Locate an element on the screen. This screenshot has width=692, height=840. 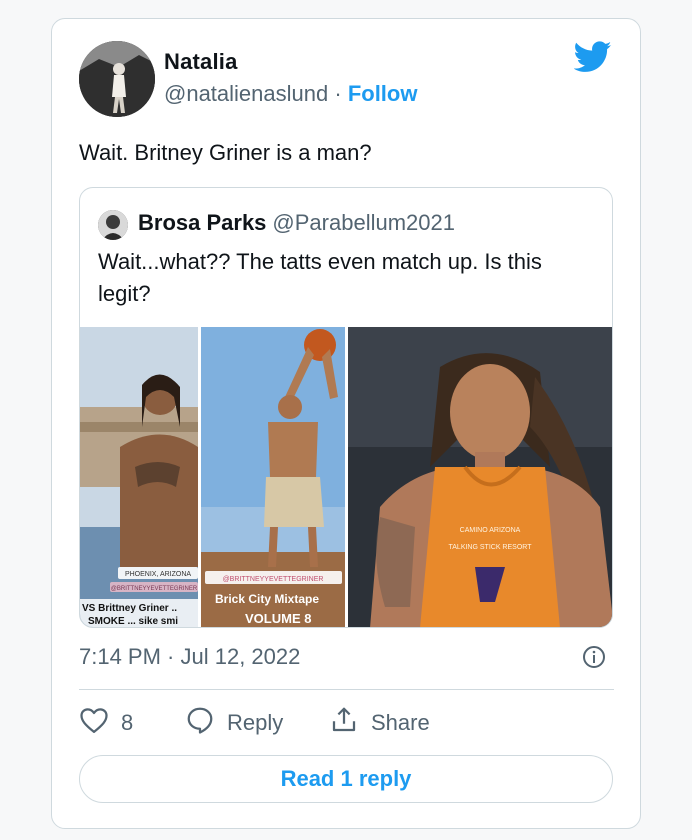
action-bar: 8 Reply Share is located at coordinates (346, 723).